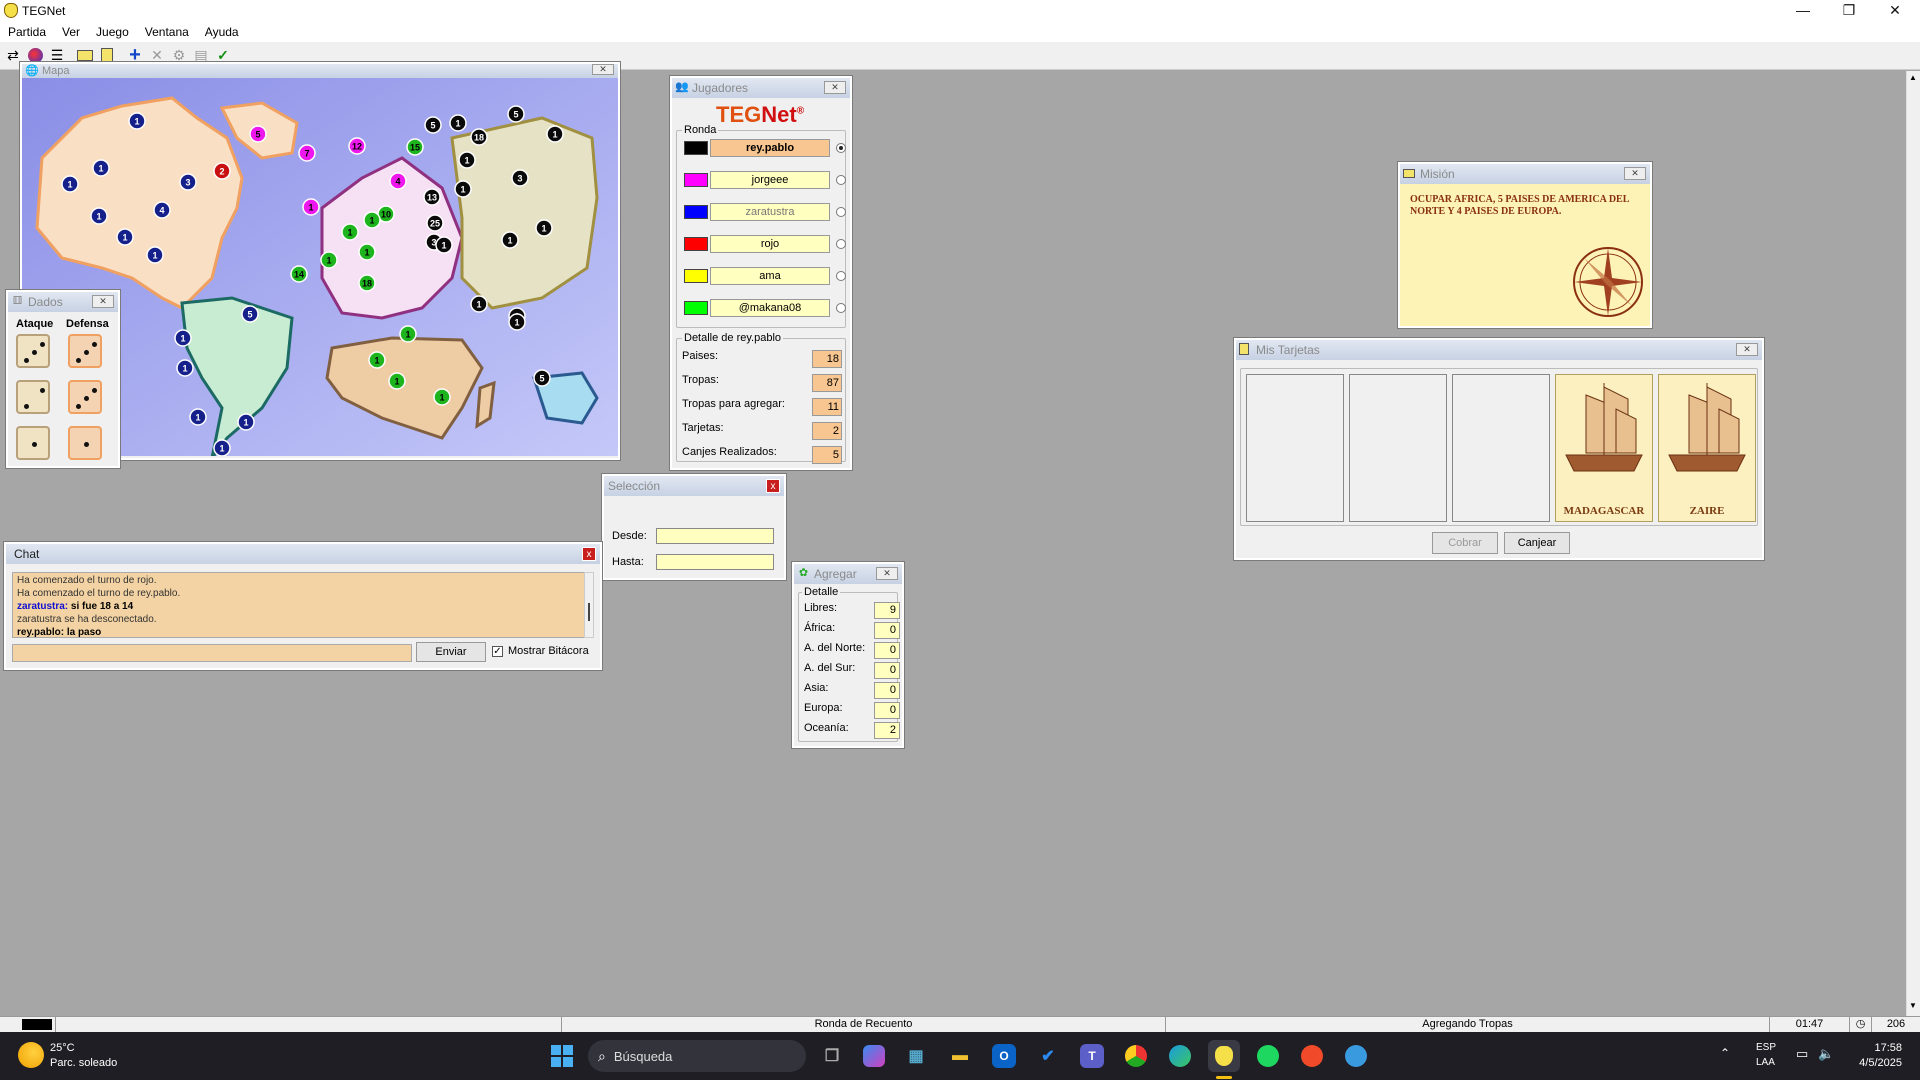  I want to click on player-row: jorgeee, so click(765, 180).